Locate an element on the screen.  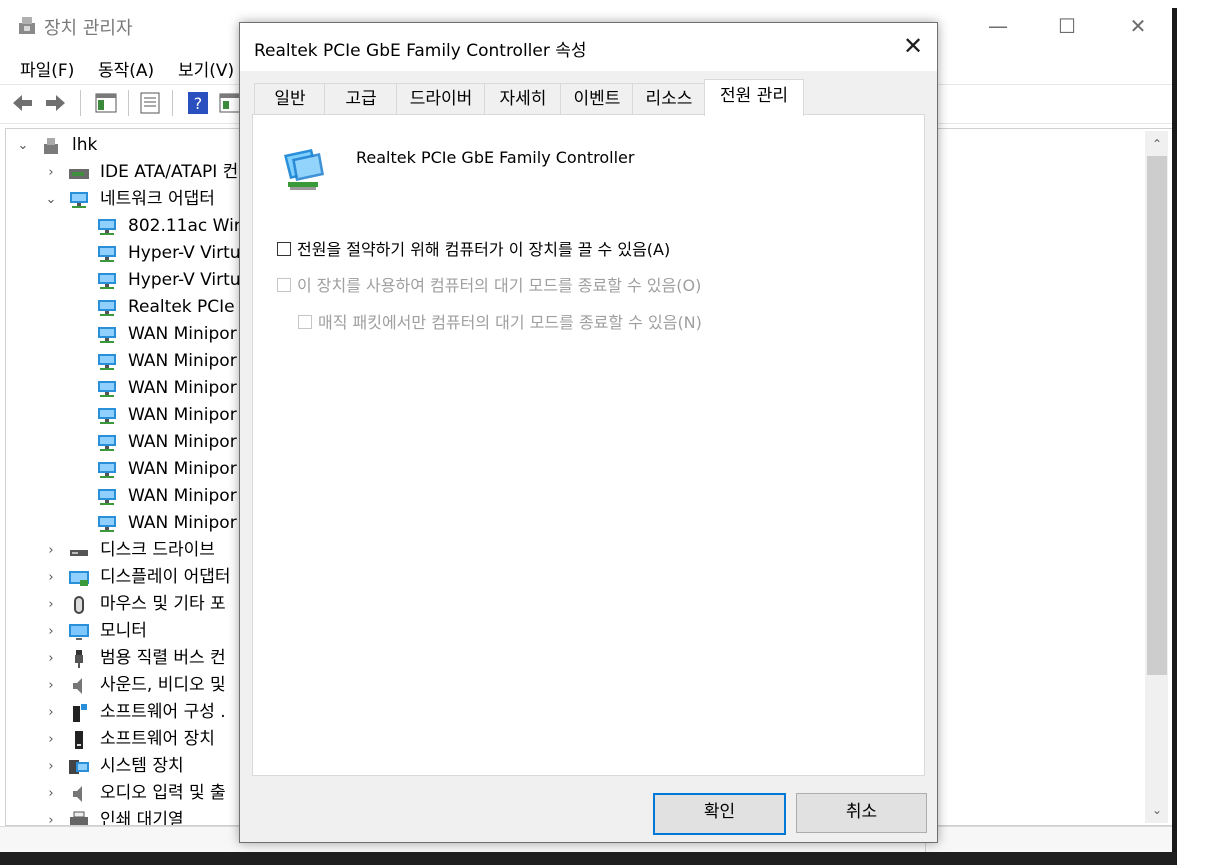
properties-icon is located at coordinates (150, 103).